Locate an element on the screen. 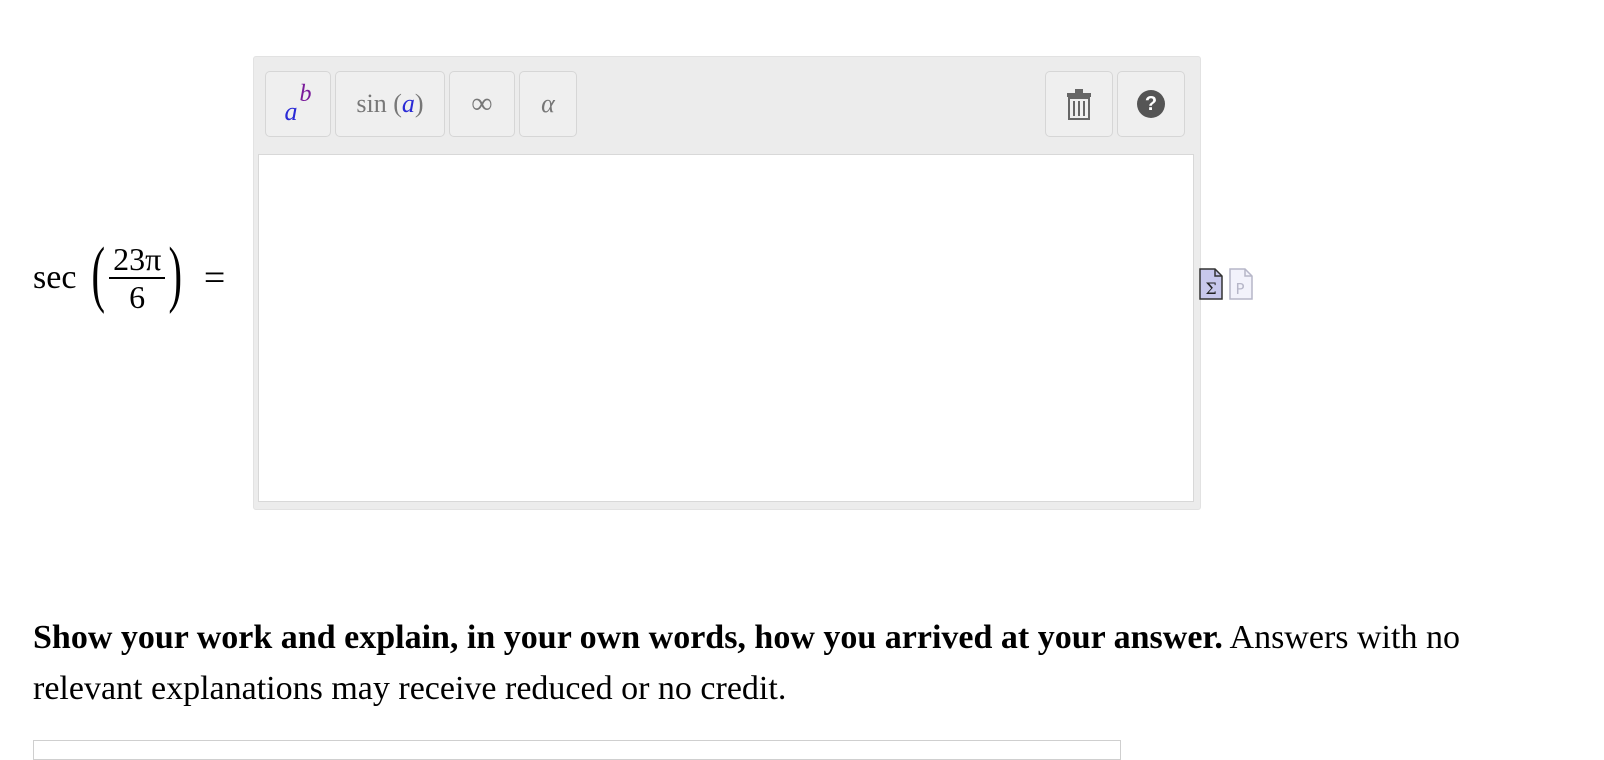  left-paren: ( is located at coordinates (98, 274).